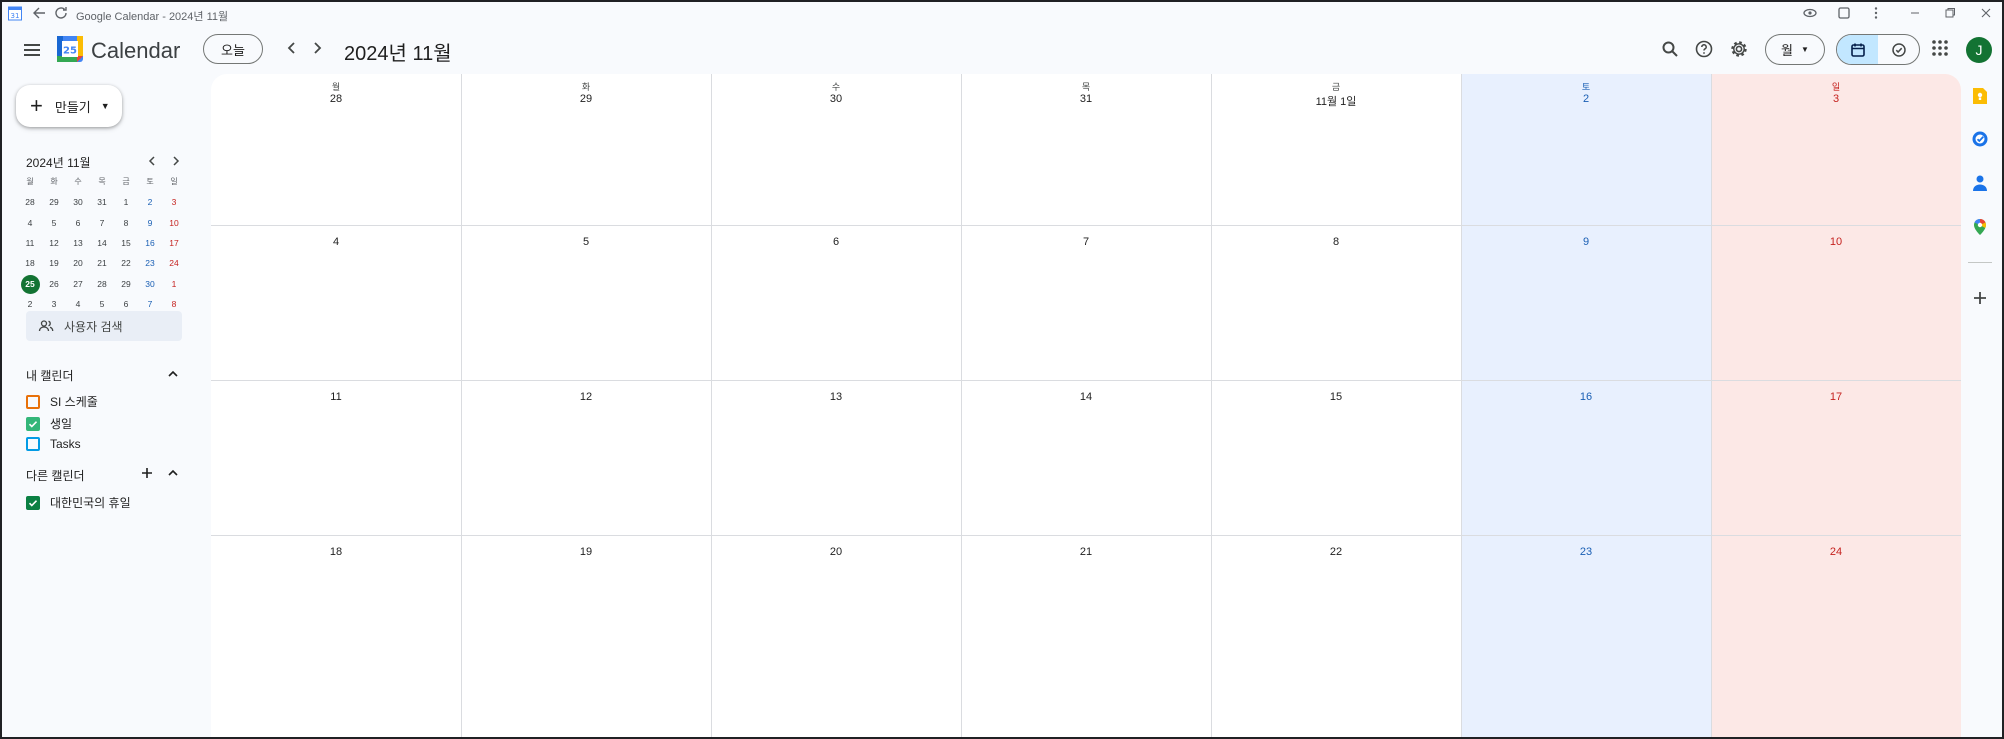  Describe the element at coordinates (174, 263) in the screenshot. I see `mini-day: 24` at that location.